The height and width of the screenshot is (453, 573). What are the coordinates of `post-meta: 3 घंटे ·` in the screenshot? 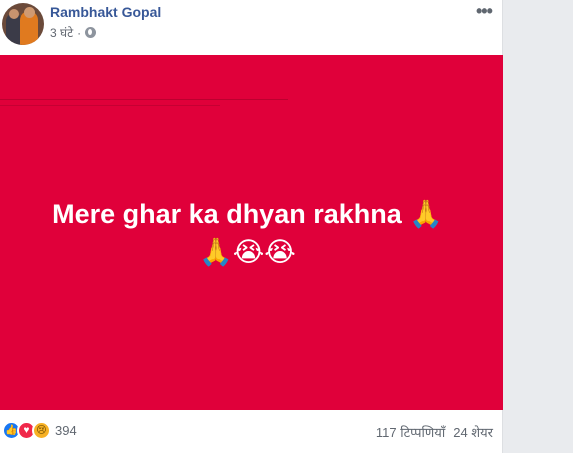 It's located at (73, 32).